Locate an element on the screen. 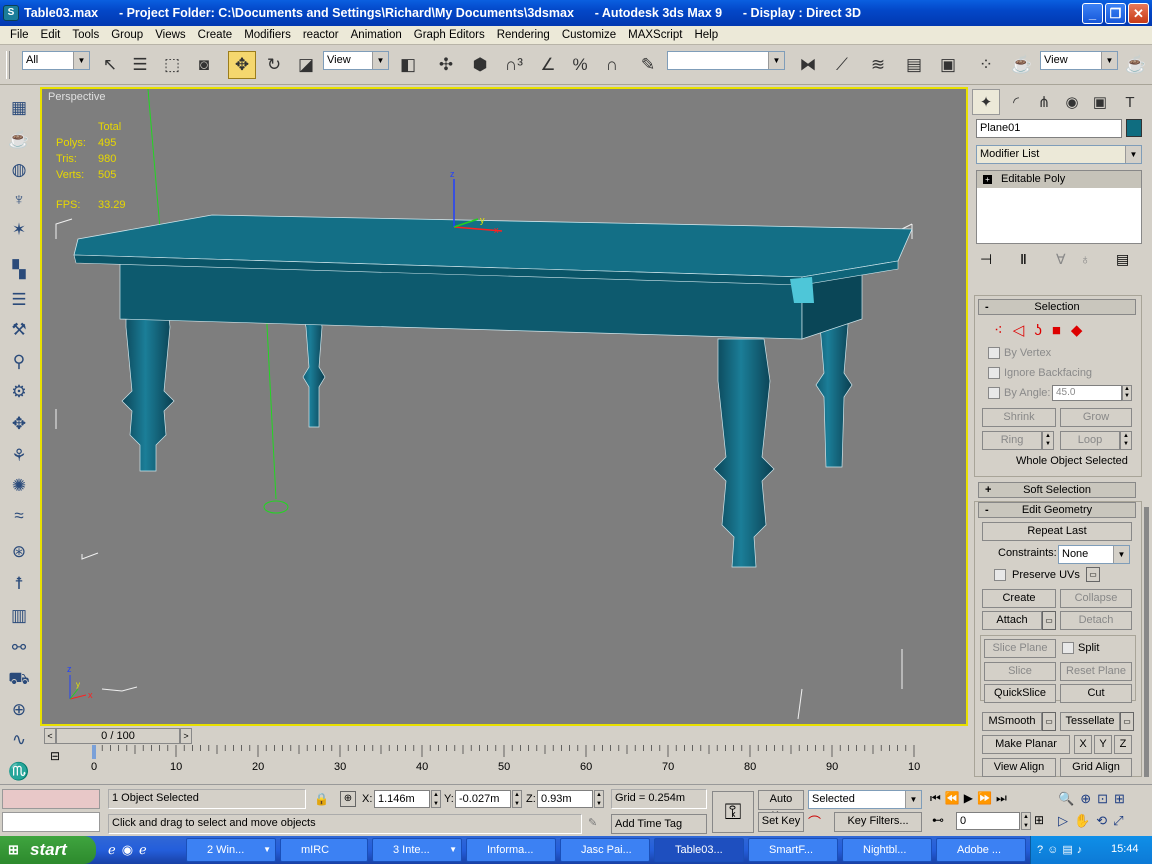 The width and height of the screenshot is (1152, 864). network-icon: ▤ is located at coordinates (1069, 850).